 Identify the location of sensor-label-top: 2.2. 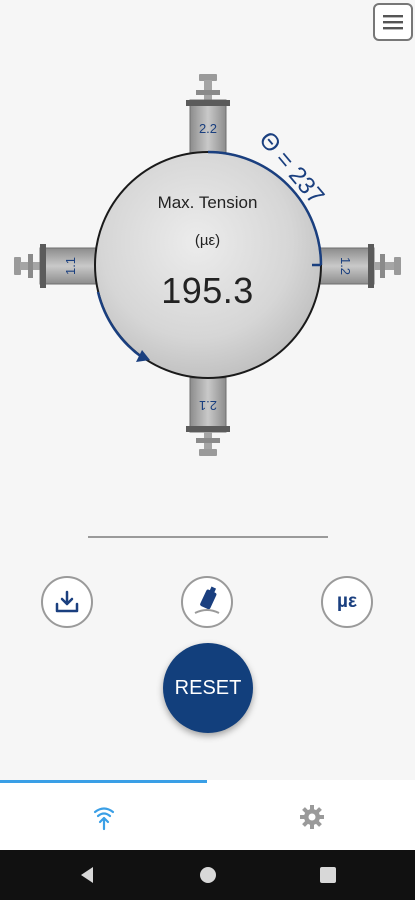
(208, 128).